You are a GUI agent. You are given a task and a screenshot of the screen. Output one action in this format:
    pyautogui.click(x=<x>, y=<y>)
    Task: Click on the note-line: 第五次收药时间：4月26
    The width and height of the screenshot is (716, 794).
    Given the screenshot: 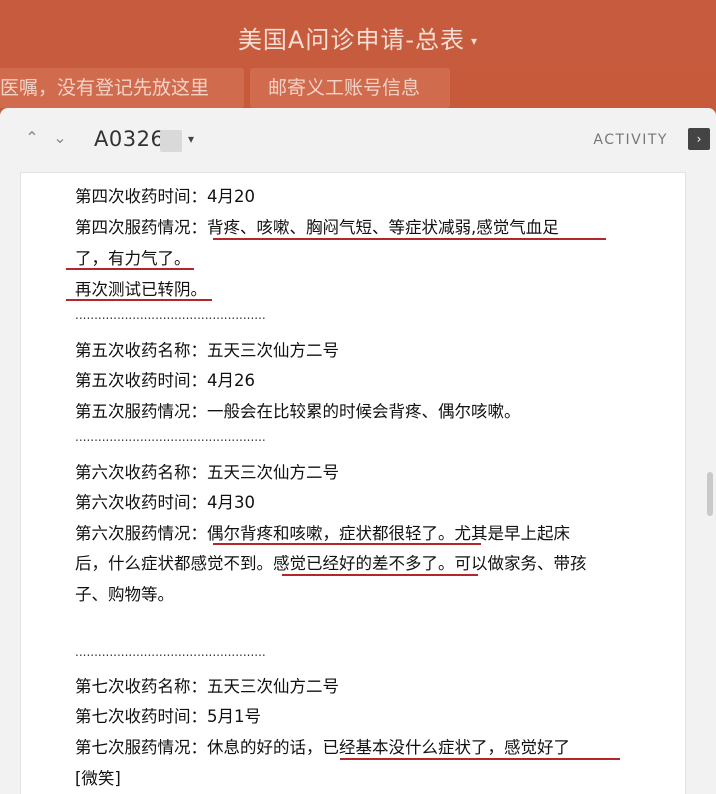 What is the action you would take?
    pyautogui.click(x=165, y=380)
    